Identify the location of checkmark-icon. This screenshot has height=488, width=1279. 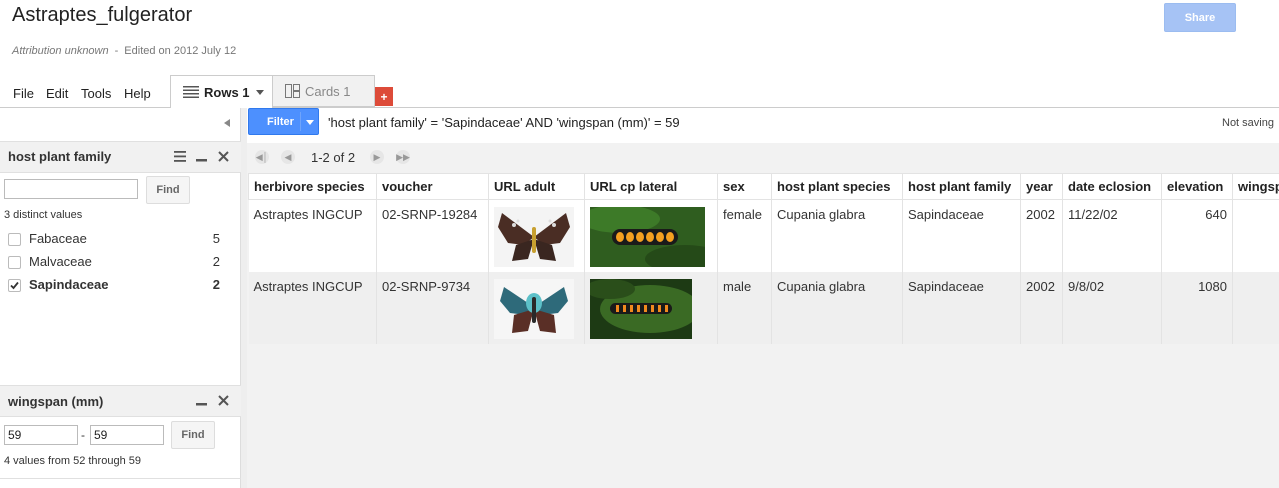
(14, 285).